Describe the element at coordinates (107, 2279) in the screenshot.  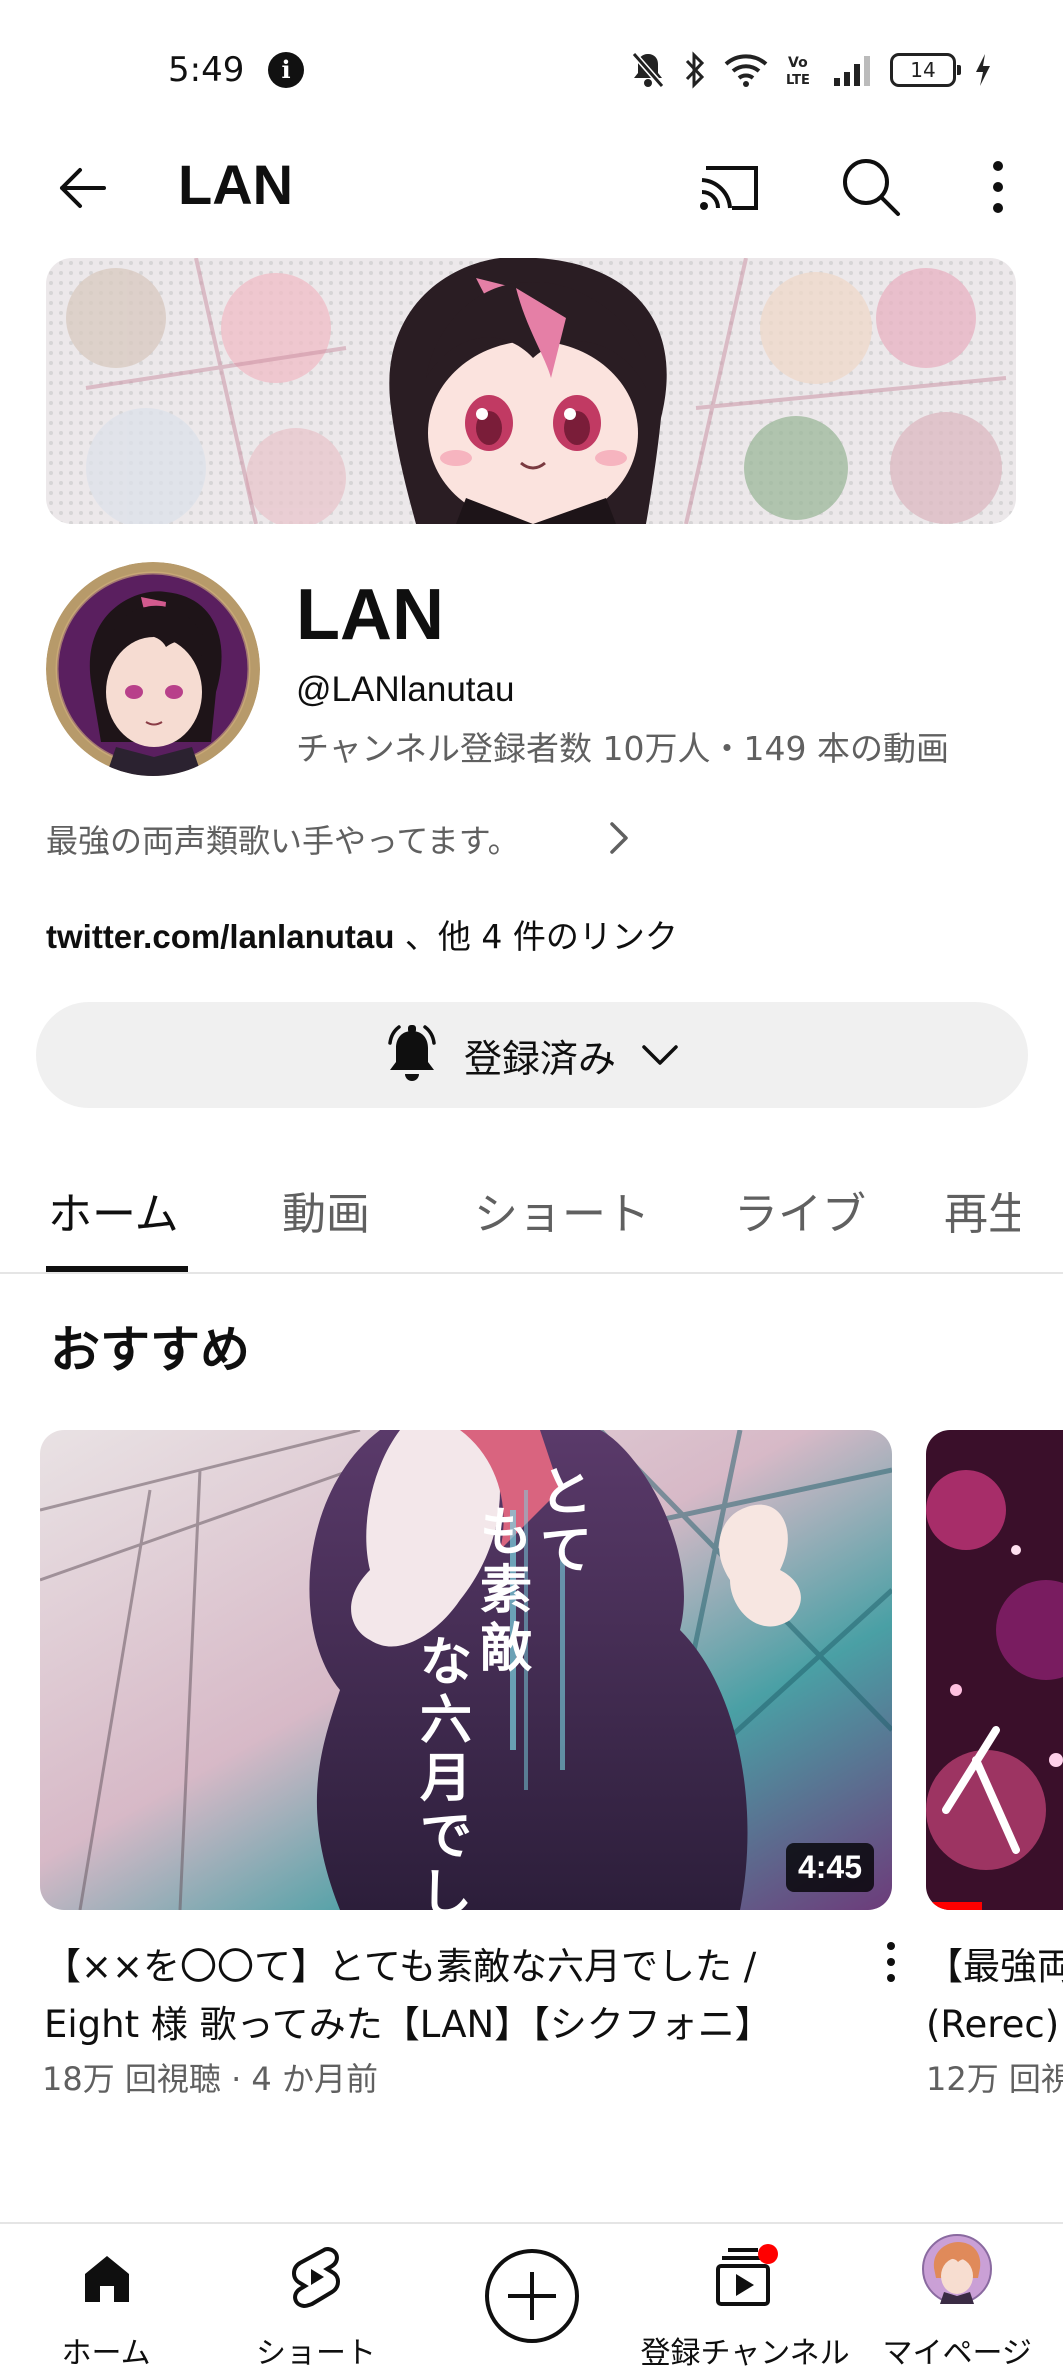
I see `home-icon` at that location.